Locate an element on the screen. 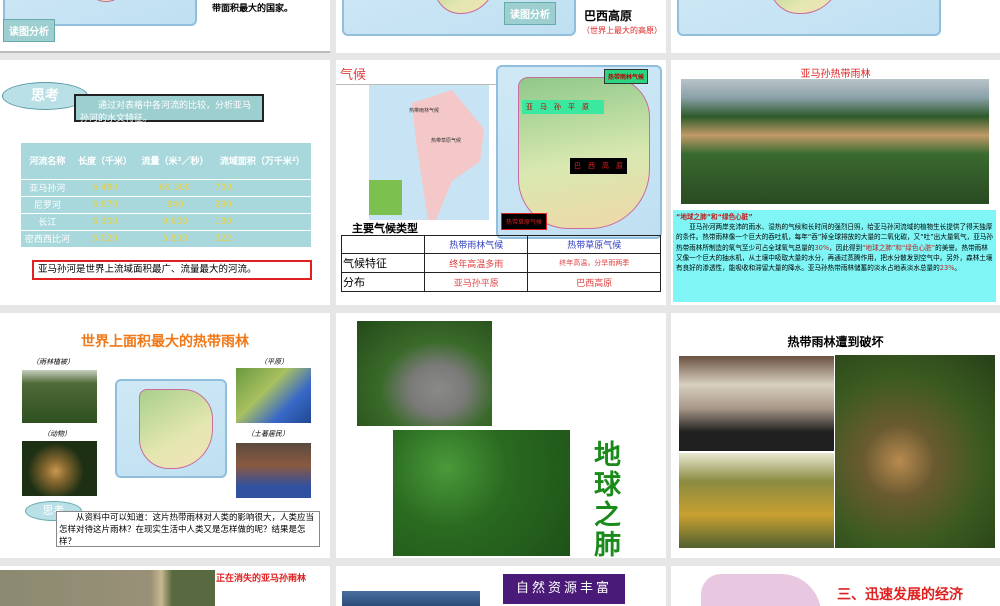  forest-fire-photo is located at coordinates (756, 403).